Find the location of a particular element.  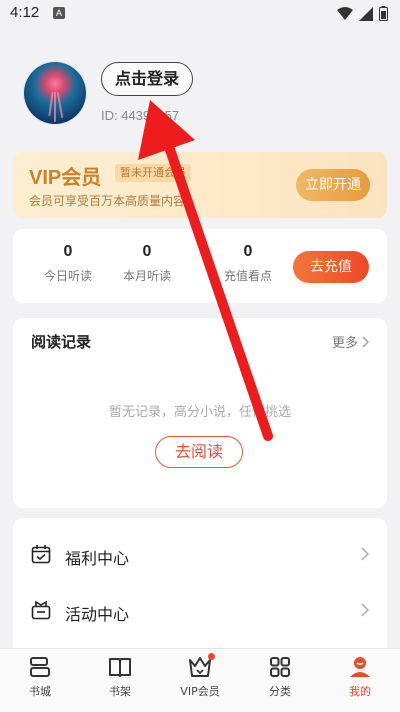

menu-item-label: 福利中心 is located at coordinates (97, 558).